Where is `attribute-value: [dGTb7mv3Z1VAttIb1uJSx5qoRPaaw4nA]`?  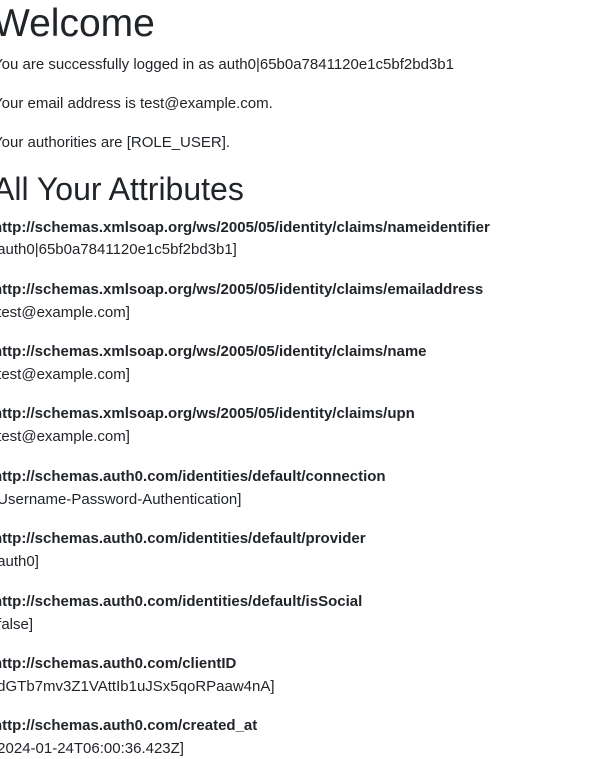
attribute-value: [dGTb7mv3Z1VAttIb1uJSx5qoRPaaw4nA] is located at coordinates (137, 686).